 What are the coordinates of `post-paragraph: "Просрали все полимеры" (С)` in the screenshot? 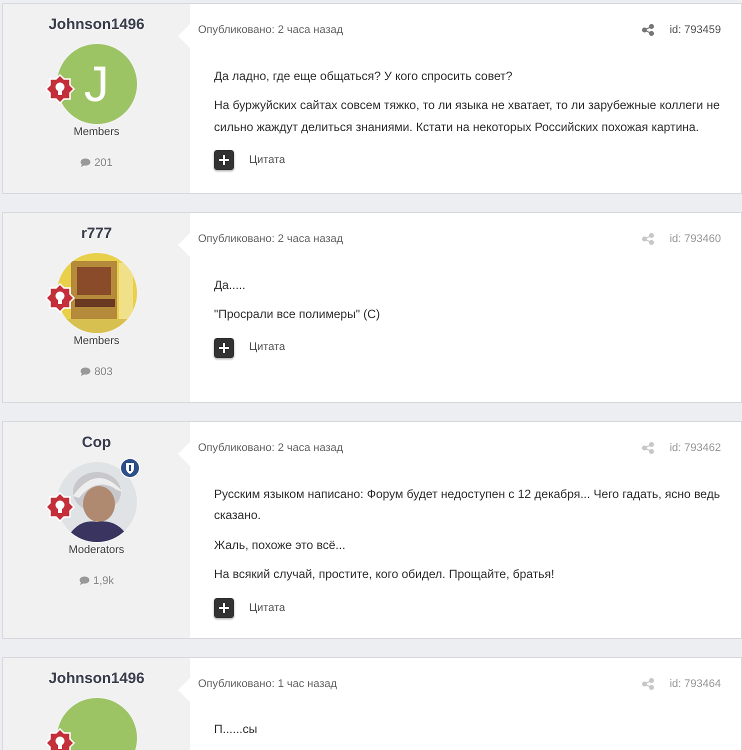 It's located at (297, 315).